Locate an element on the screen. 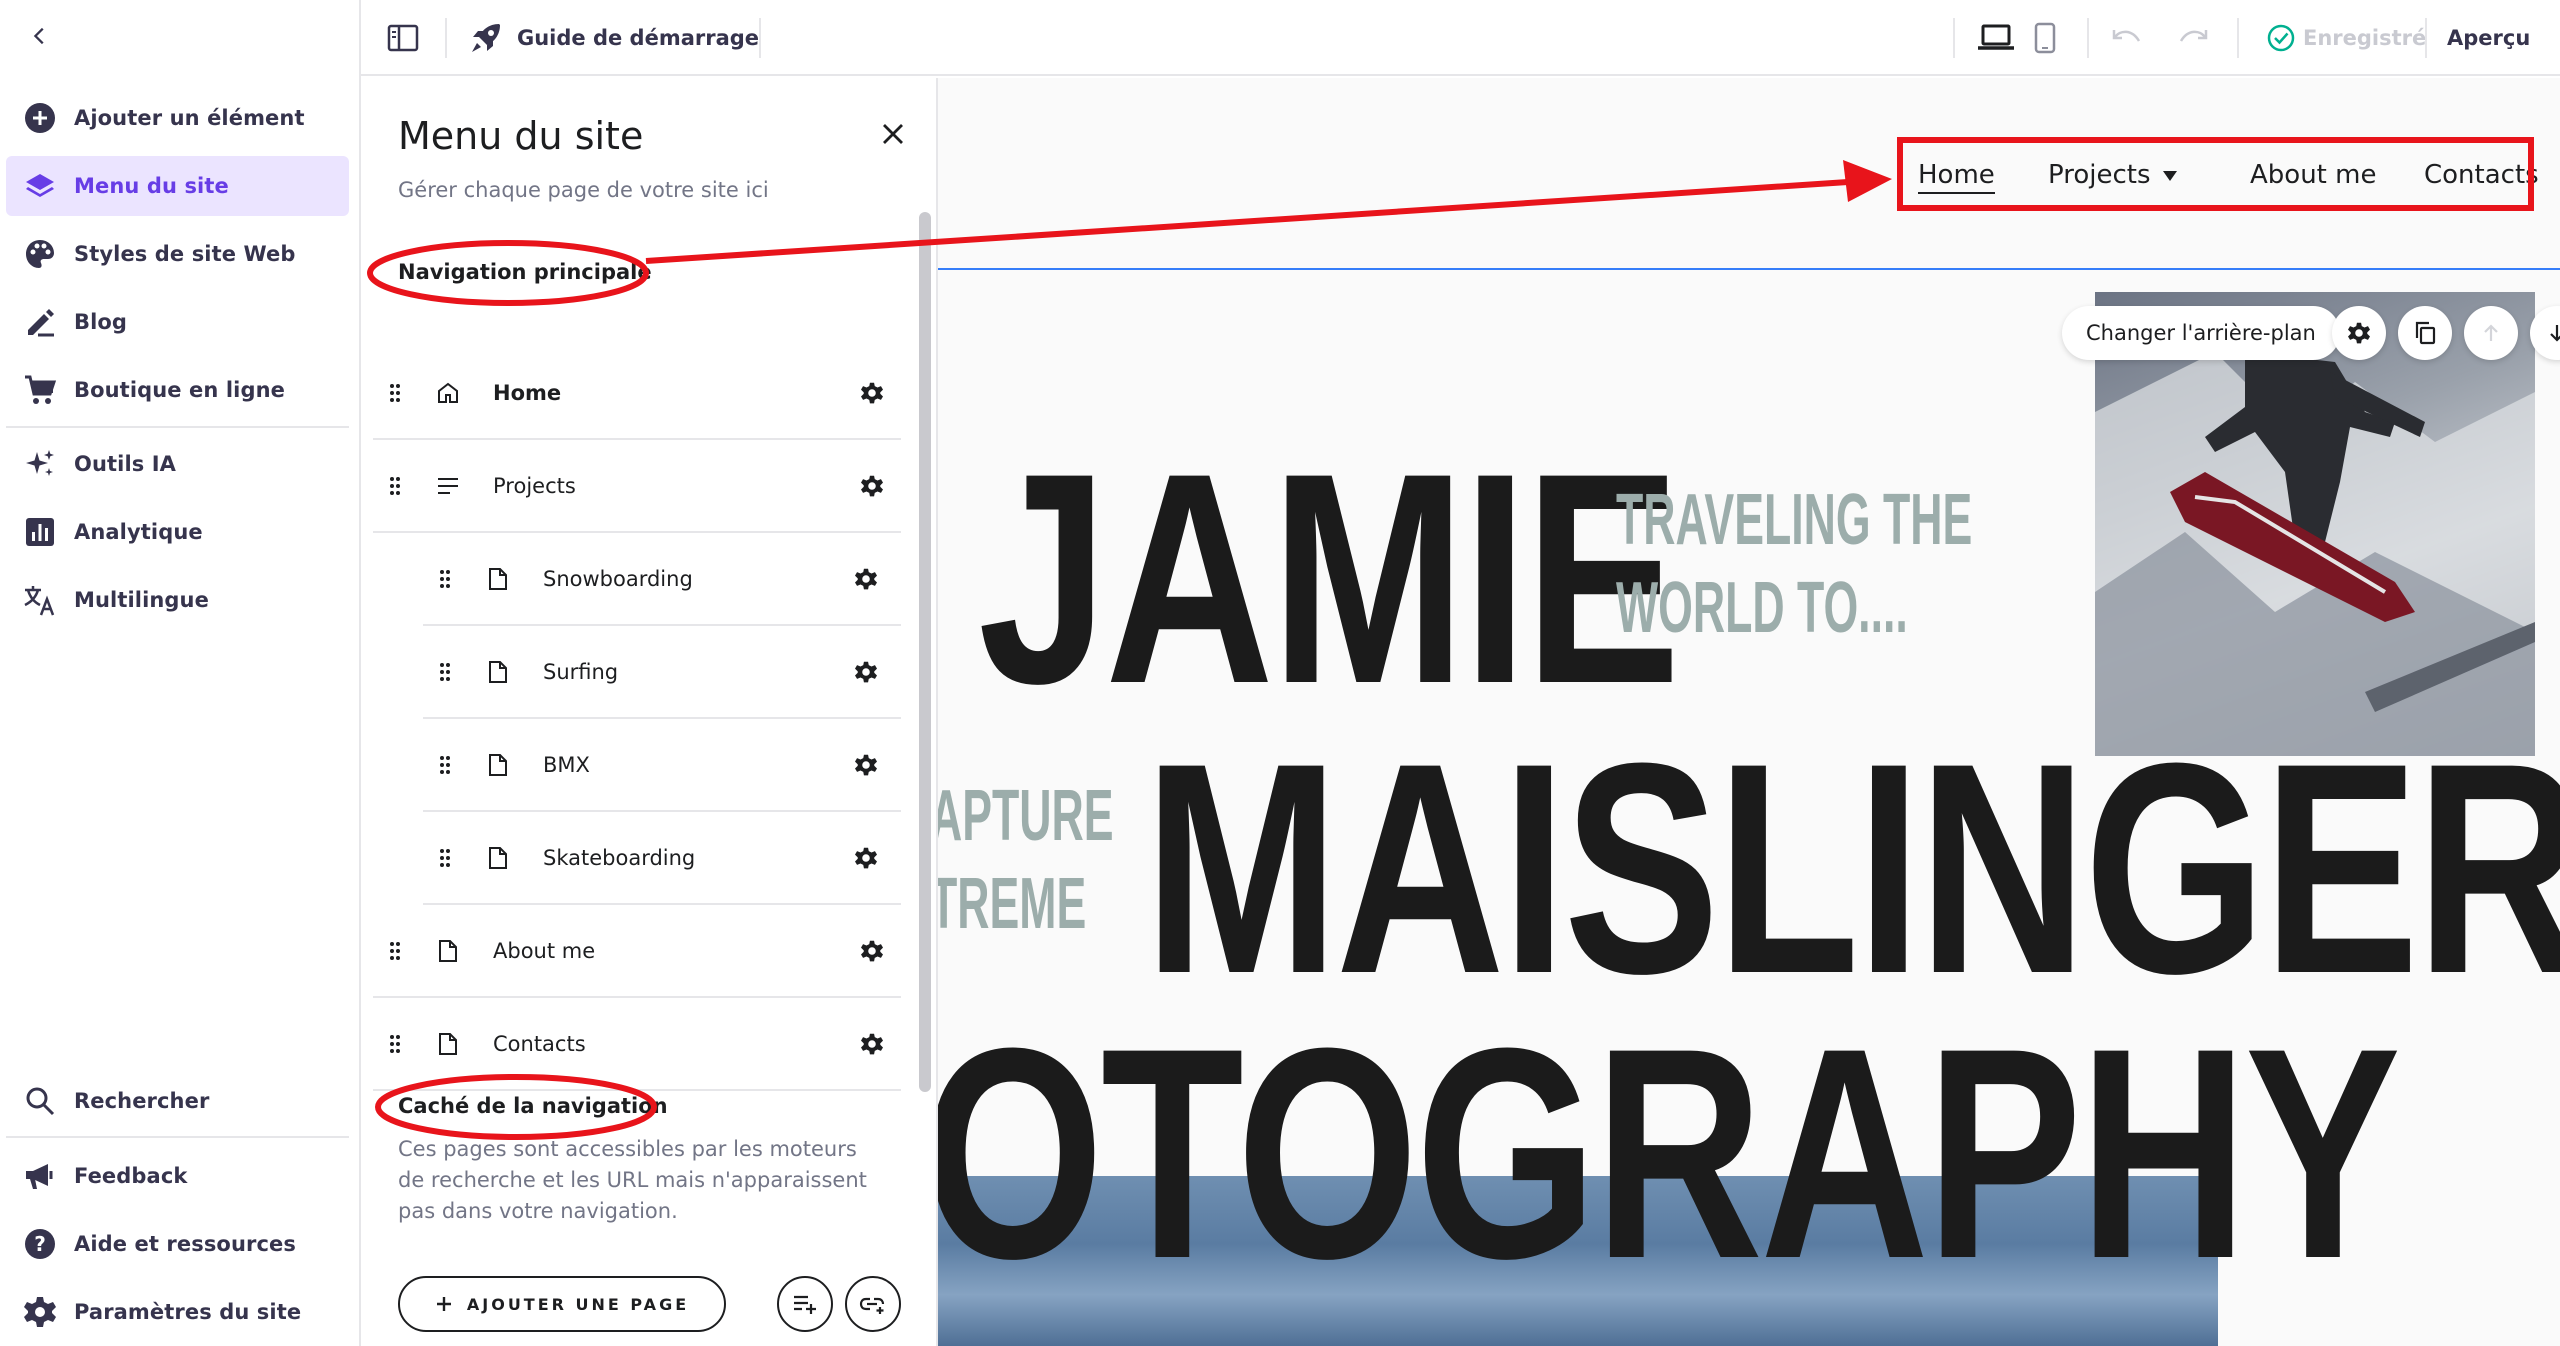  hero-tagline-2b: TREME is located at coordinates (1012, 904).